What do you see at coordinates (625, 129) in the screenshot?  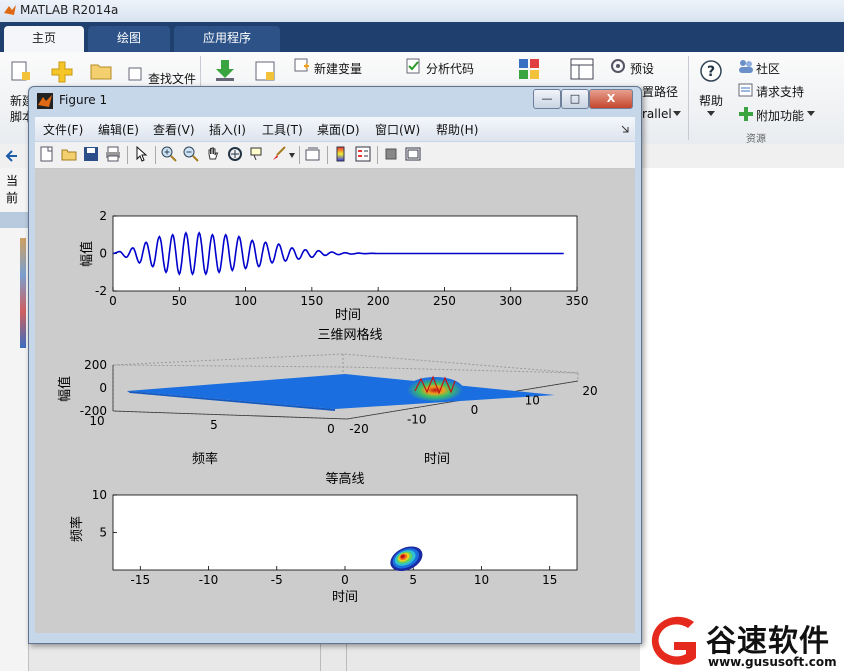 I see `dock-arrow-icon` at bounding box center [625, 129].